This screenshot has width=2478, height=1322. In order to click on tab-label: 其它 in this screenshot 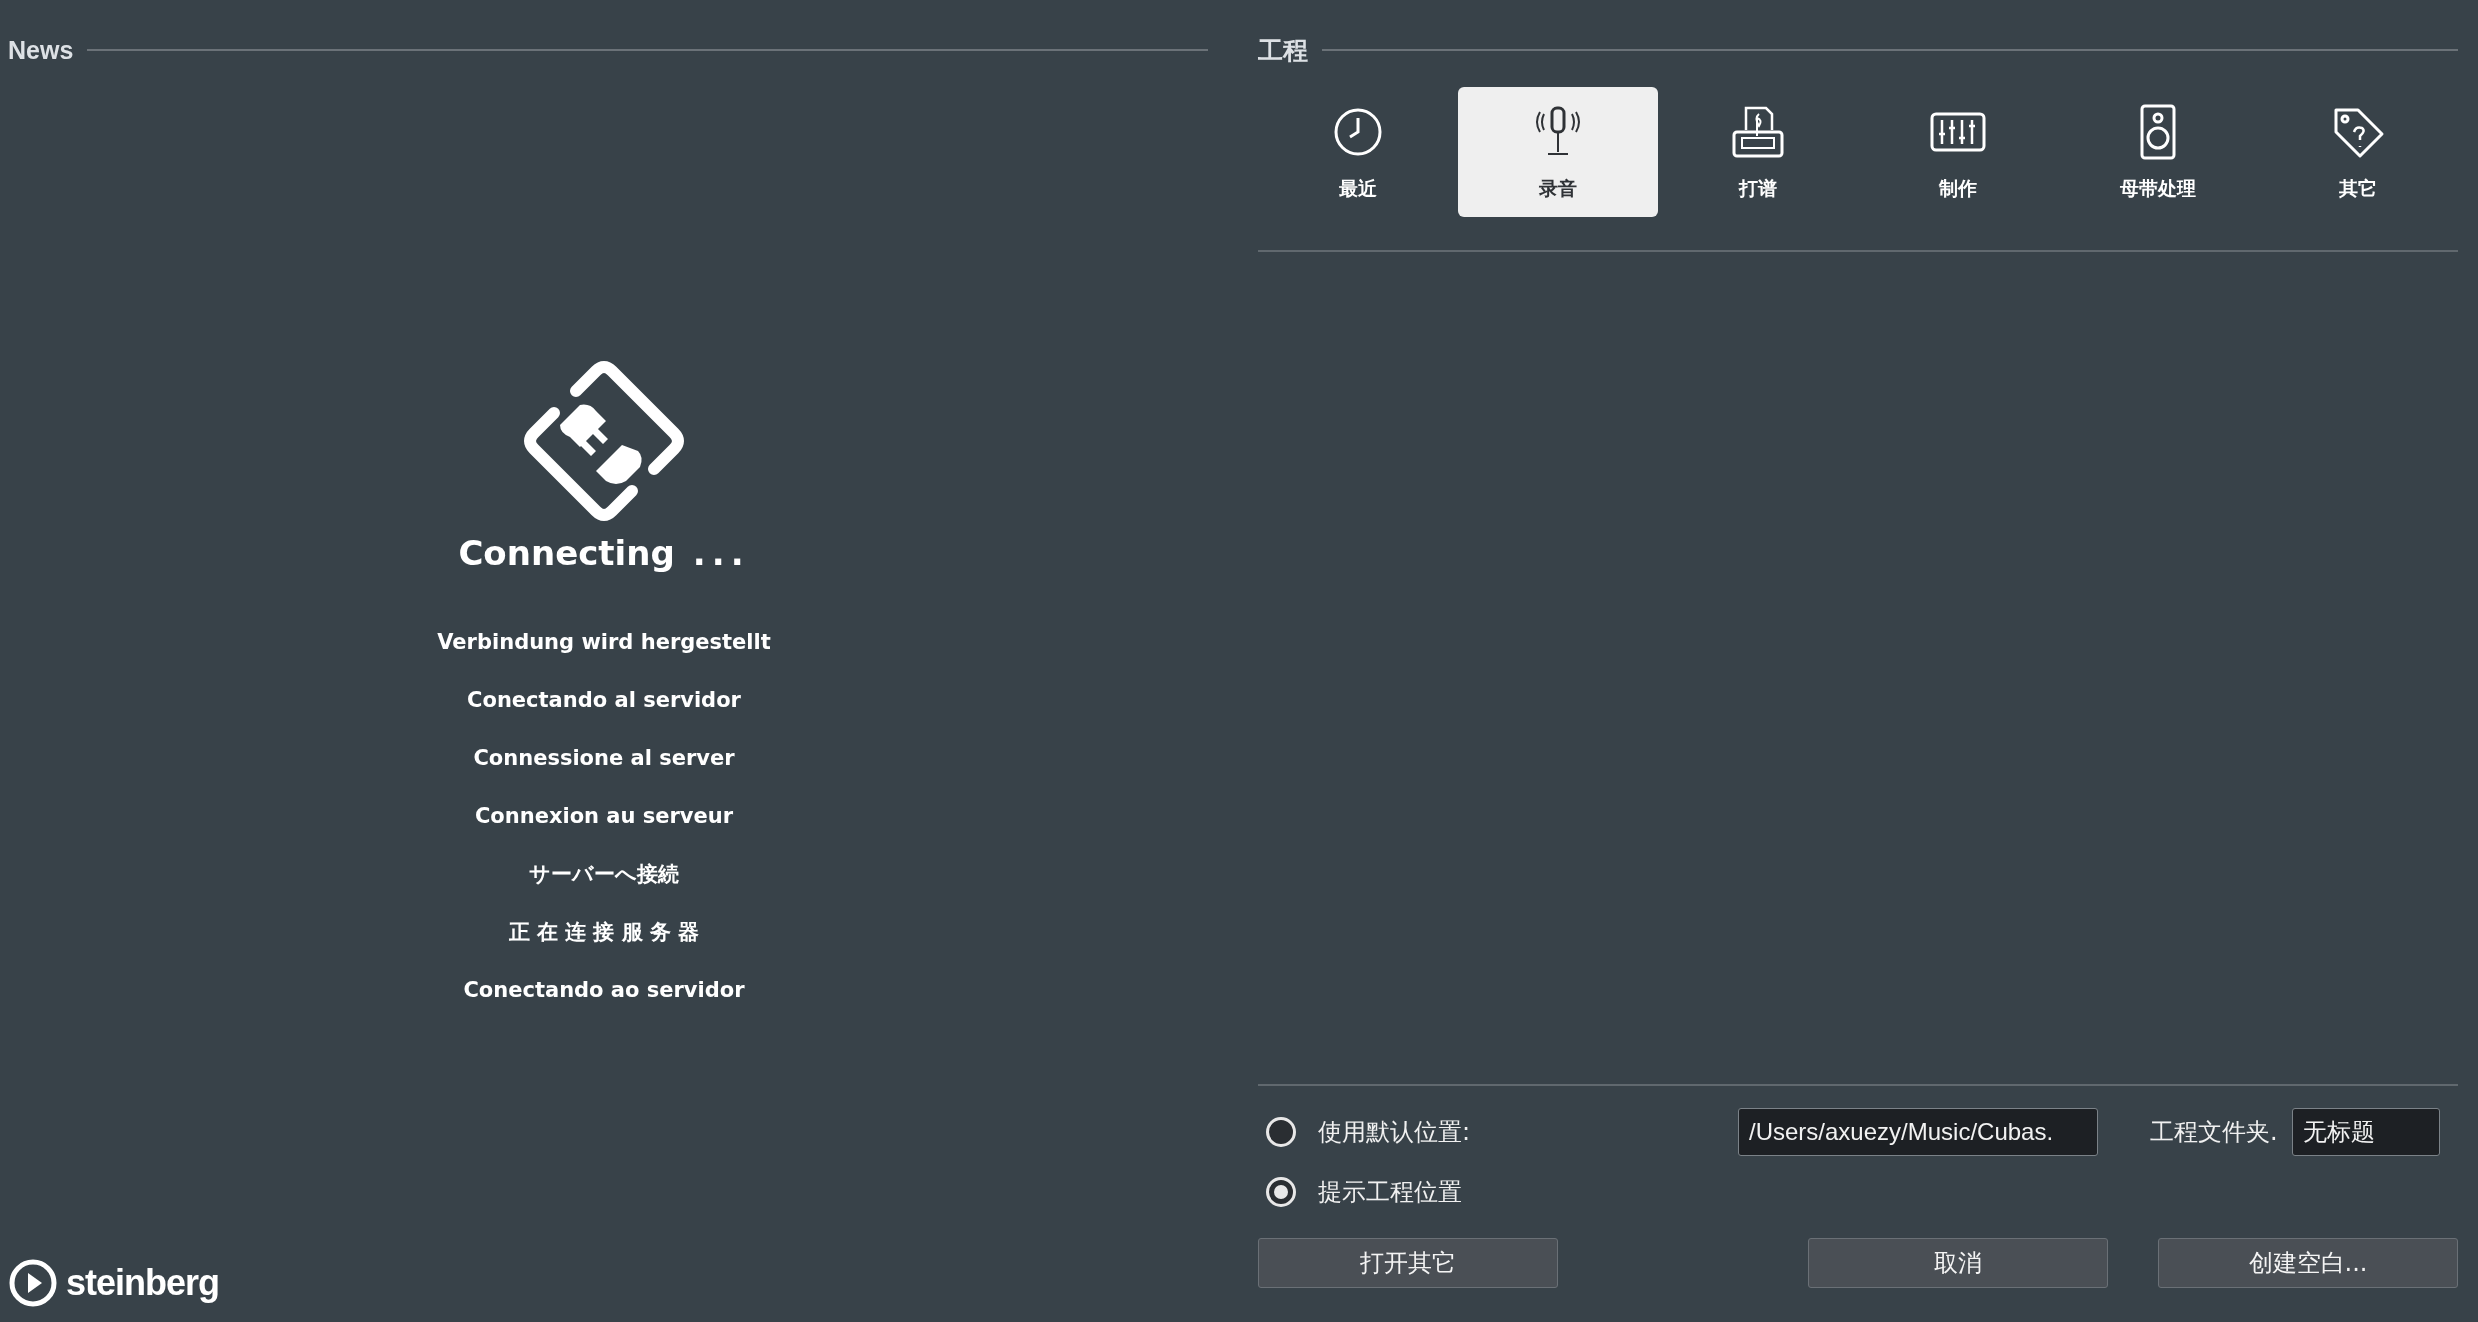, I will do `click(2358, 188)`.